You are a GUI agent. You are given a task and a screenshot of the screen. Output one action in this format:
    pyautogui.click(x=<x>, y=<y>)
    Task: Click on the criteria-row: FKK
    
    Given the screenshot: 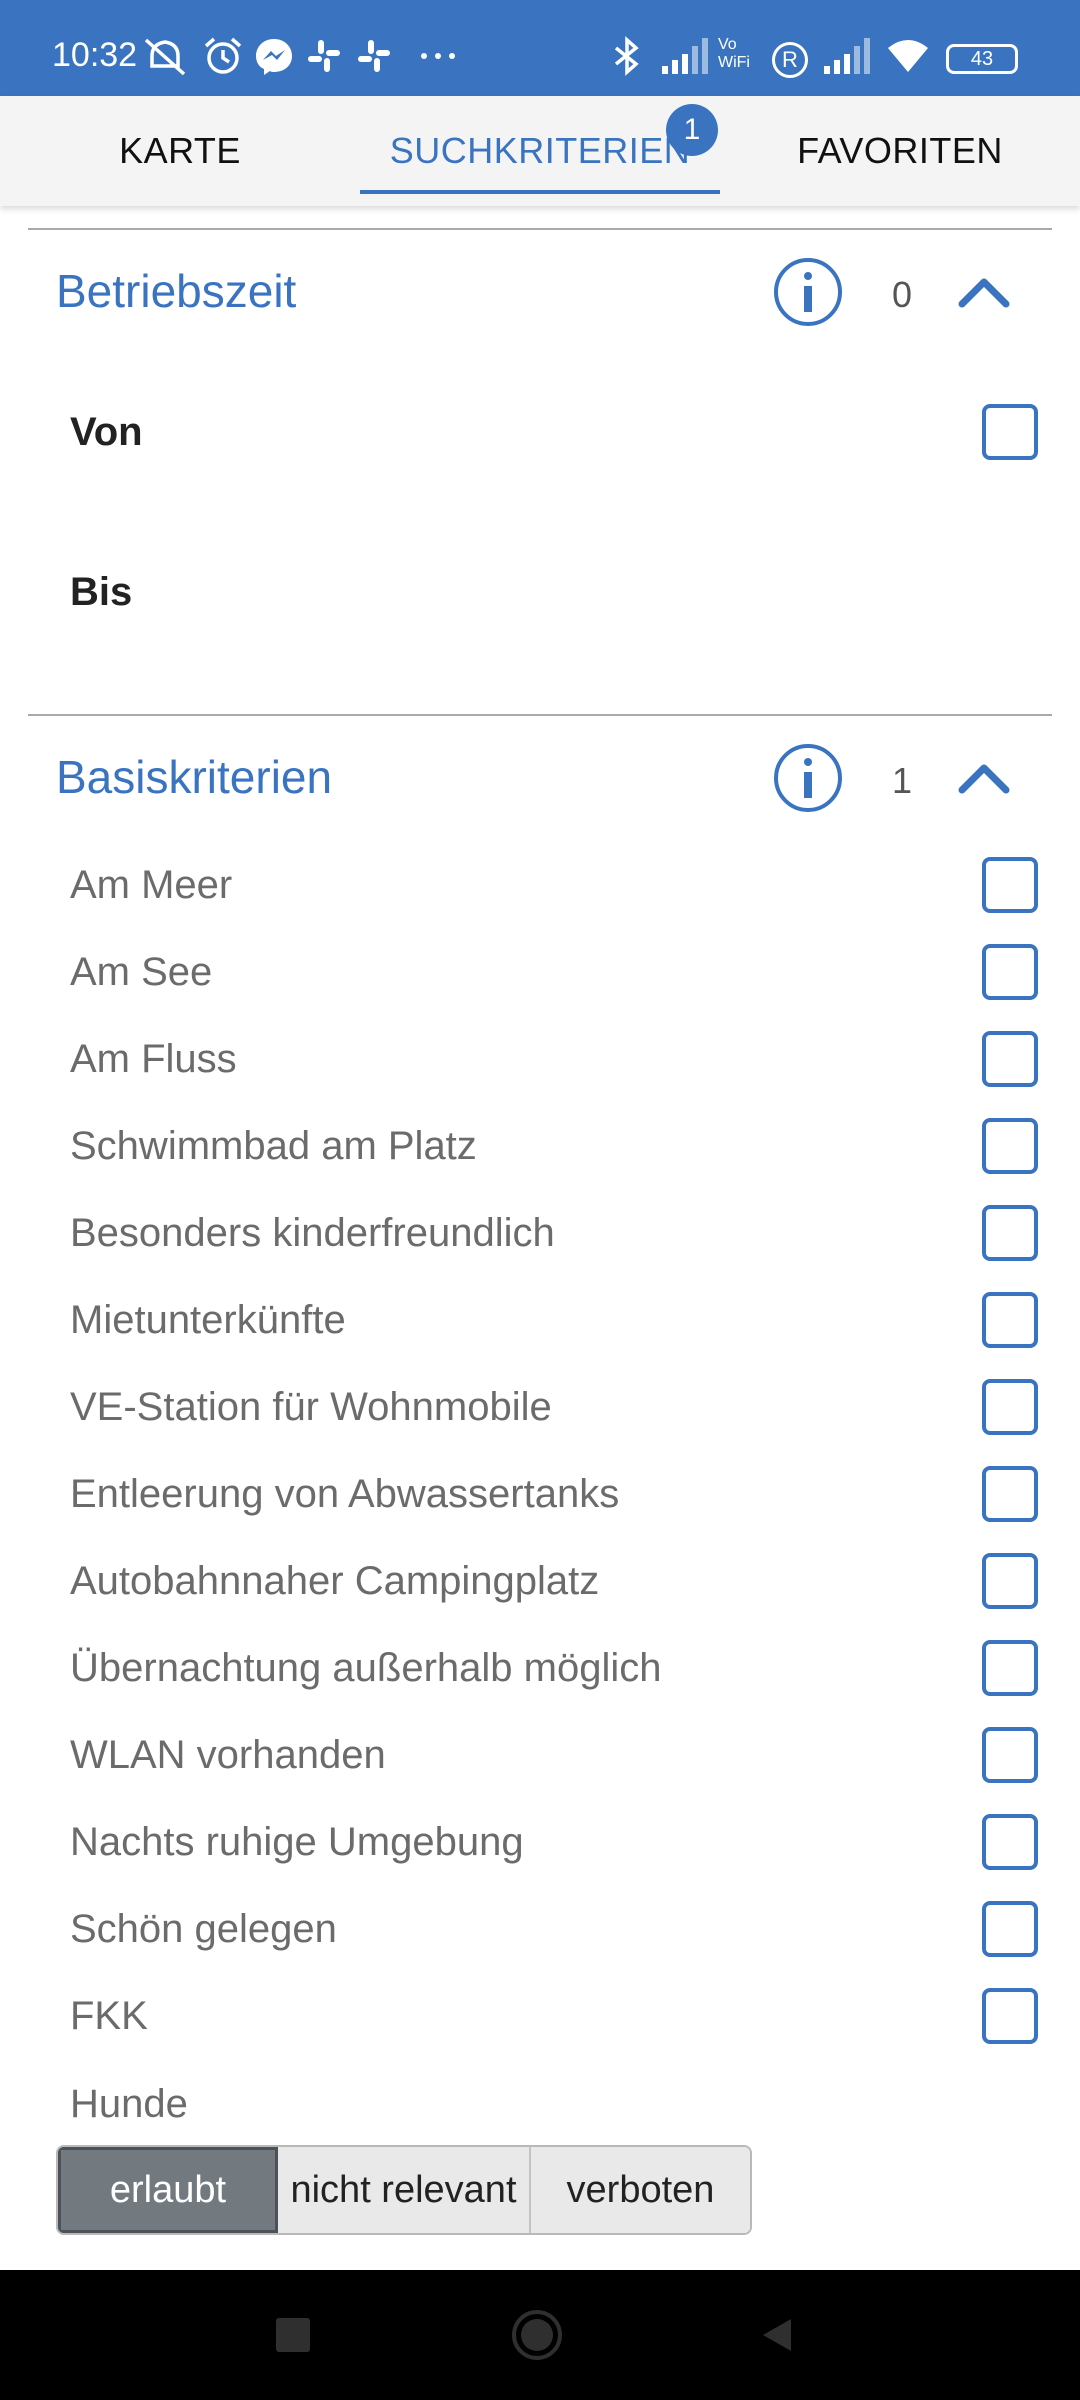 What is the action you would take?
    pyautogui.click(x=540, y=2016)
    